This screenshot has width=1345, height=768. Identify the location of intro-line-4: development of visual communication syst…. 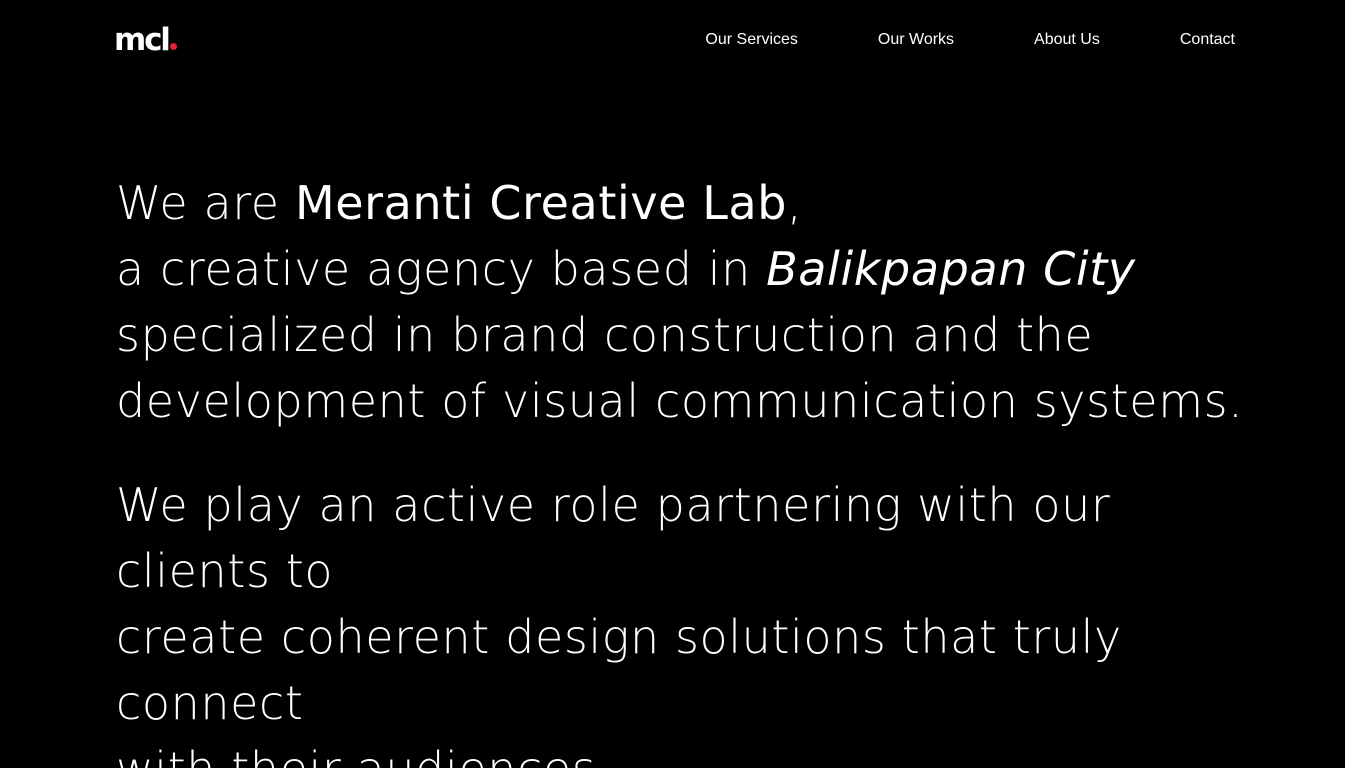
(680, 401).